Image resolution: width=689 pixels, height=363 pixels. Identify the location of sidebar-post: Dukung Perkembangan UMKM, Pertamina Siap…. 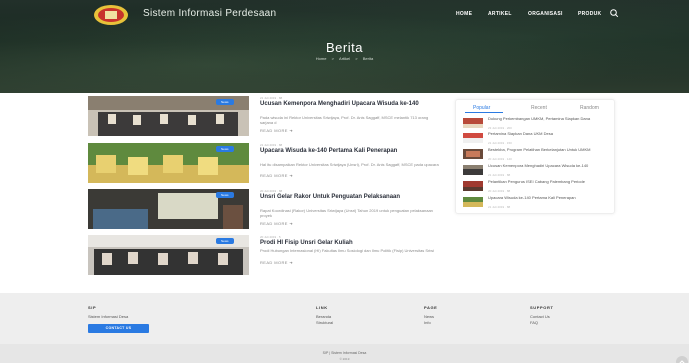
(537, 123).